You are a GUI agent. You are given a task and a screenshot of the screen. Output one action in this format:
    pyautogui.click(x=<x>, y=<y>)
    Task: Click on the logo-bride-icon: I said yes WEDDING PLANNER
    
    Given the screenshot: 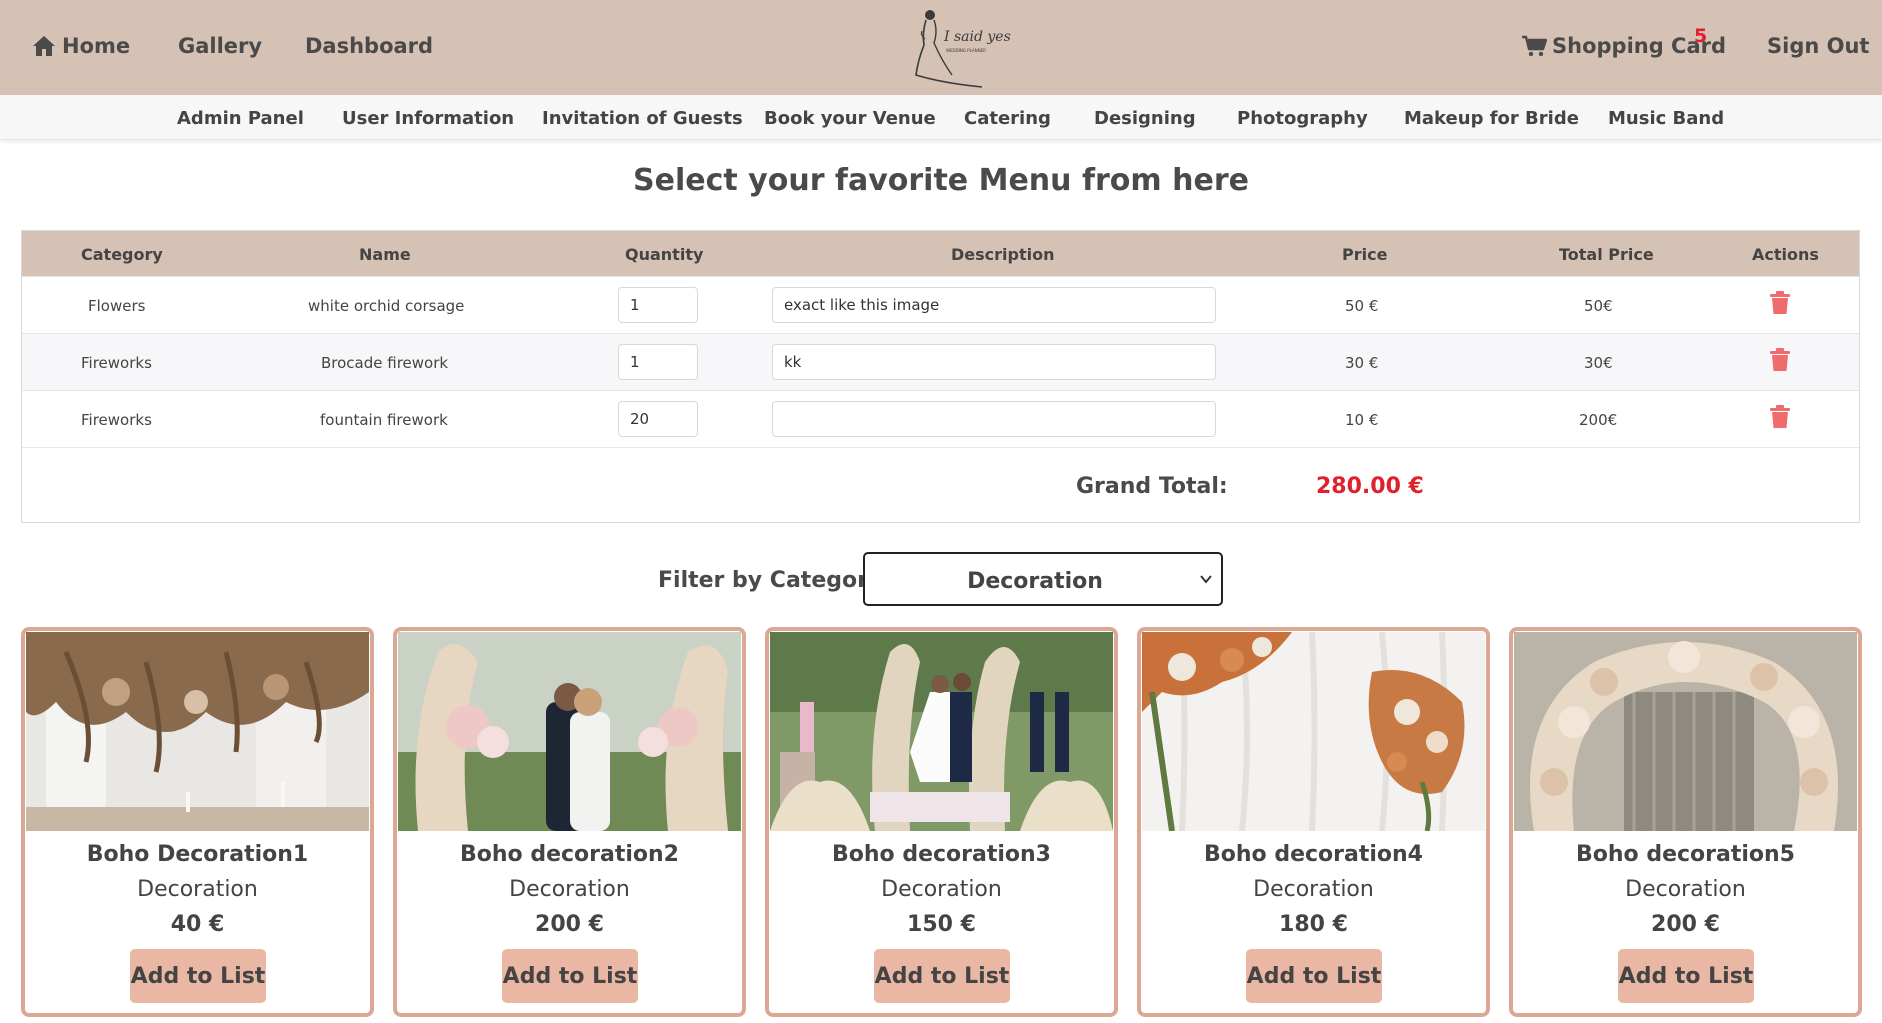 What is the action you would take?
    pyautogui.click(x=962, y=47)
    